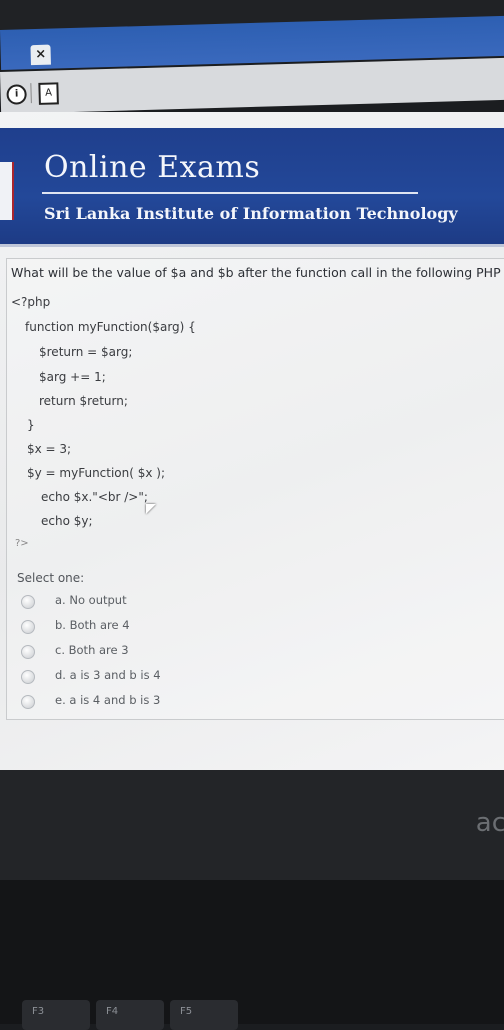 The height and width of the screenshot is (1030, 504). Describe the element at coordinates (151, 509) in the screenshot. I see `mouse-cursor-icon` at that location.